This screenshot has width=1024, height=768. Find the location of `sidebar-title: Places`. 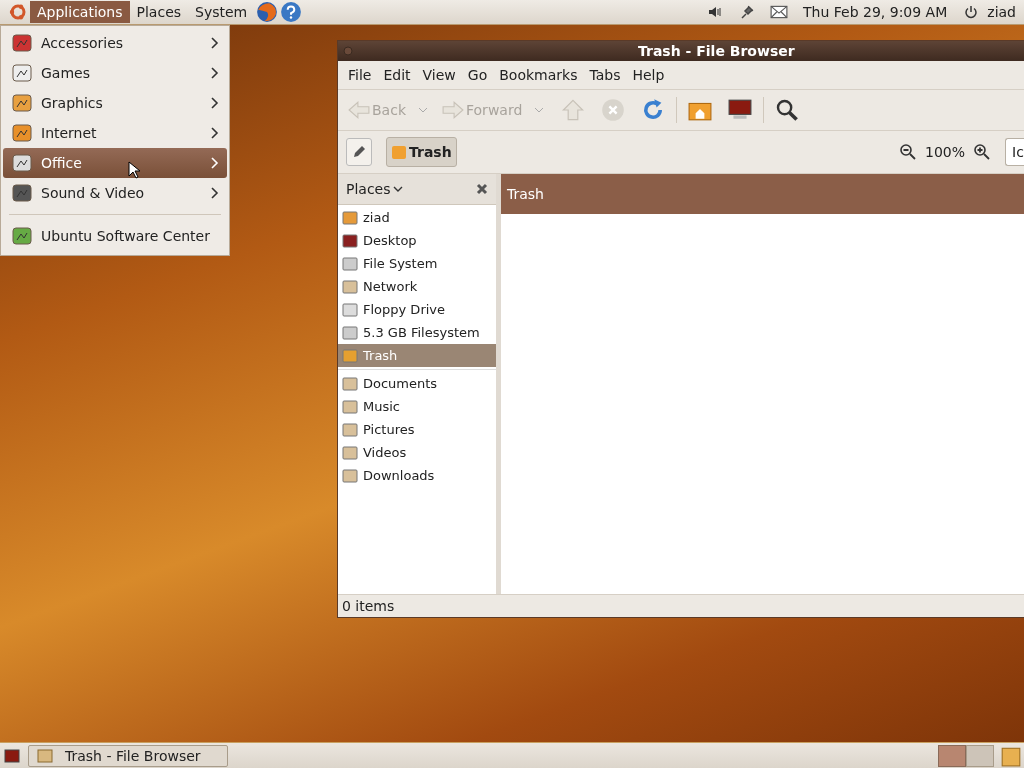

sidebar-title: Places is located at coordinates (368, 189).